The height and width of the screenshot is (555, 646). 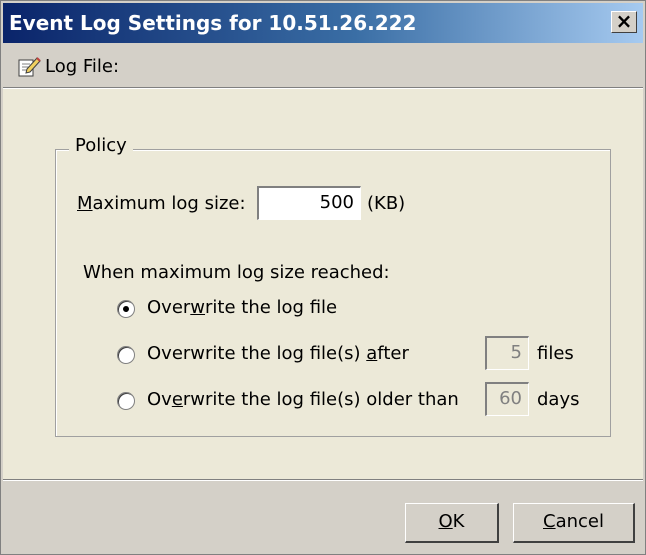 What do you see at coordinates (126, 309) in the screenshot?
I see `overwrite-radio` at bounding box center [126, 309].